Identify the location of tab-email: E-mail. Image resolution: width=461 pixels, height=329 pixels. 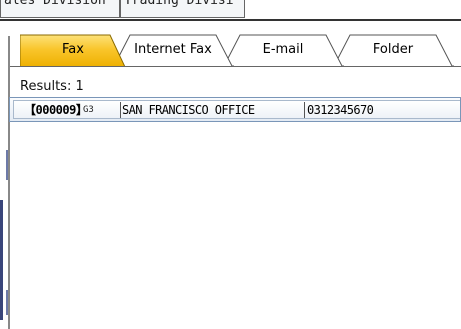
(283, 49).